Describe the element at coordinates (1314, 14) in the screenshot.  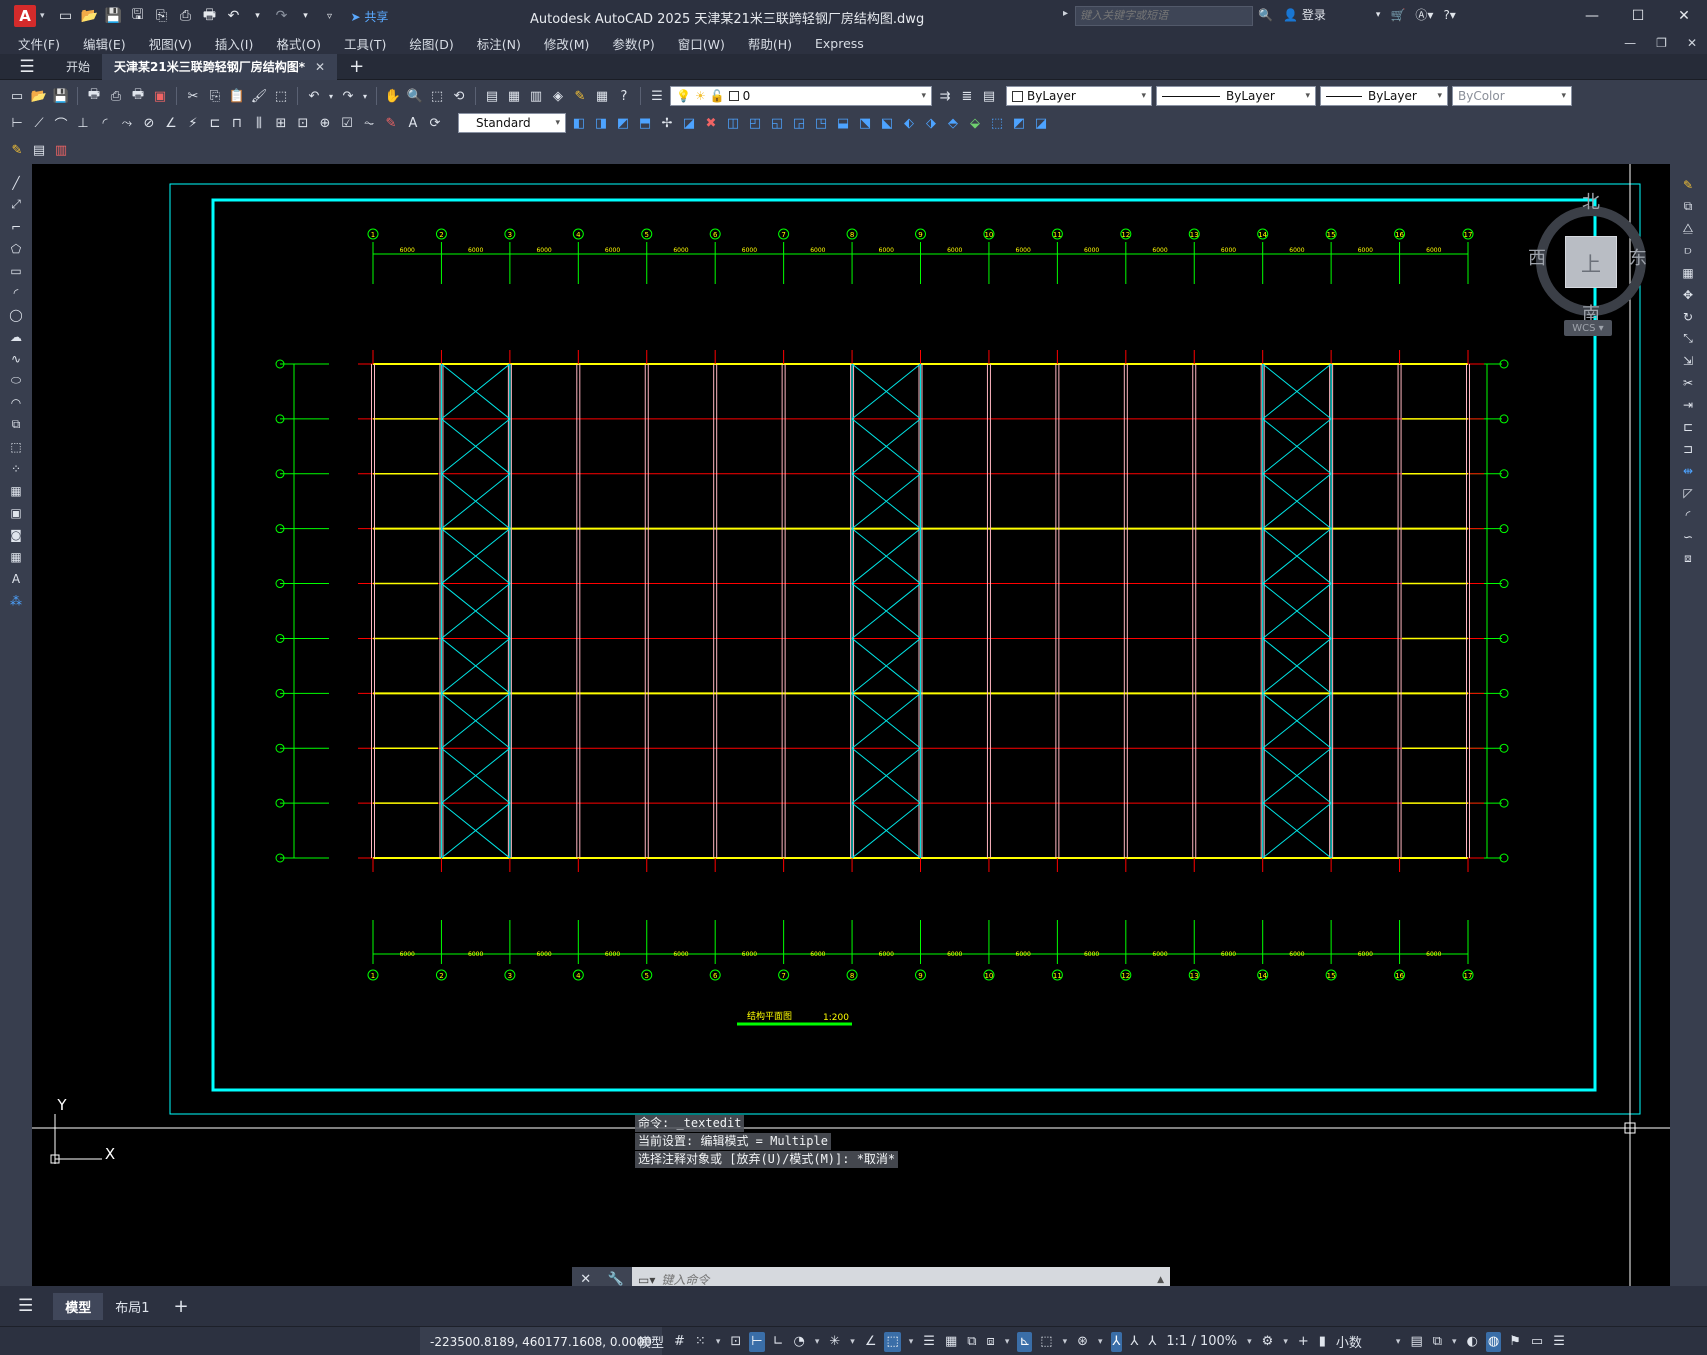
I see `login-button: 登录` at that location.